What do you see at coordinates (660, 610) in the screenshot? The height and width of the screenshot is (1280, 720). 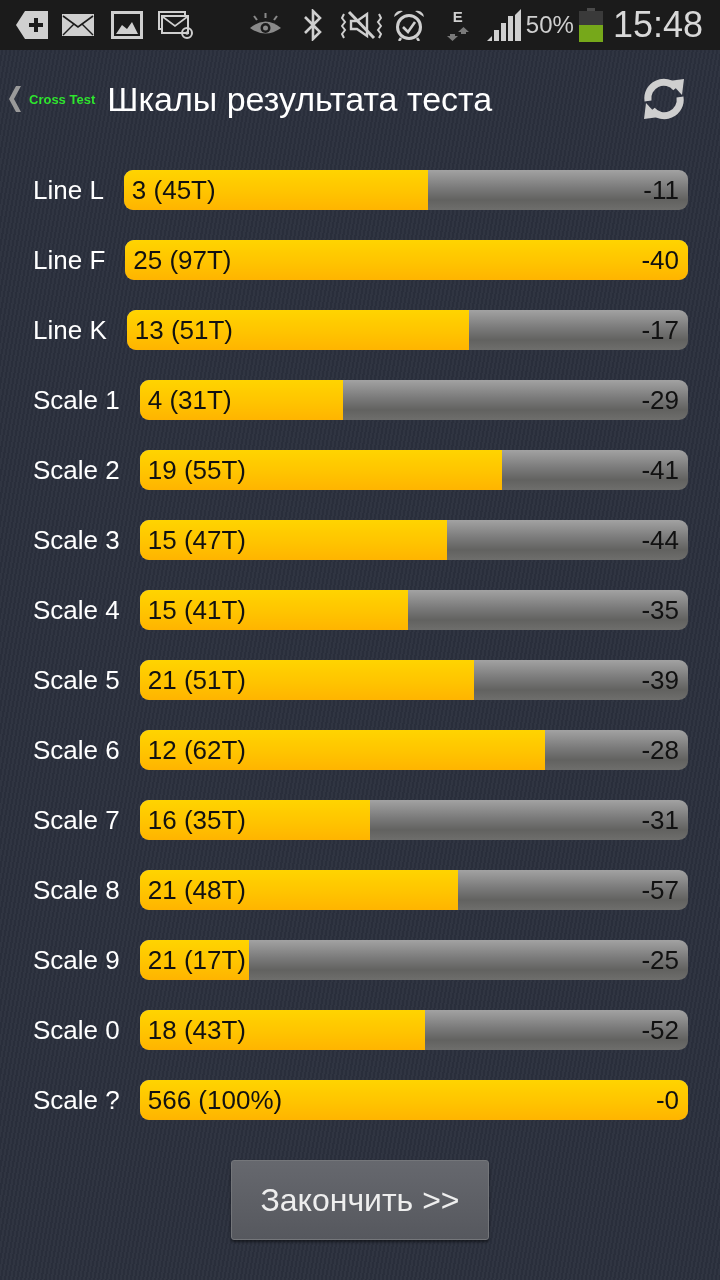 I see `scale-deviation: -35` at bounding box center [660, 610].